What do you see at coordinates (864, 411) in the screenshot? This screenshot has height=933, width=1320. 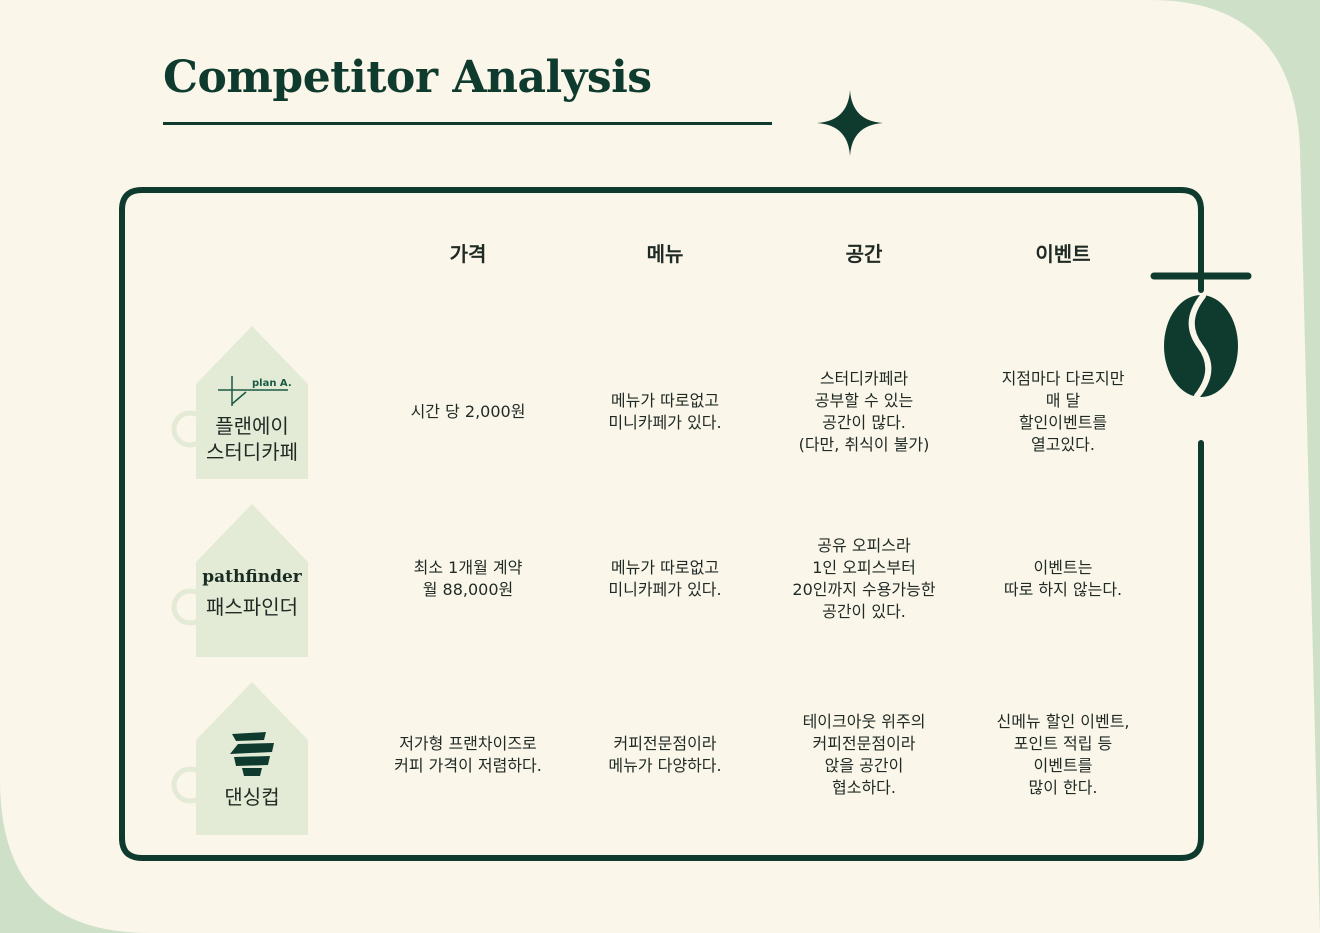 I see `cell-space: 스터디카페라 공부할 수 있는 공간이 많다. (다만, 취식이 불가)` at bounding box center [864, 411].